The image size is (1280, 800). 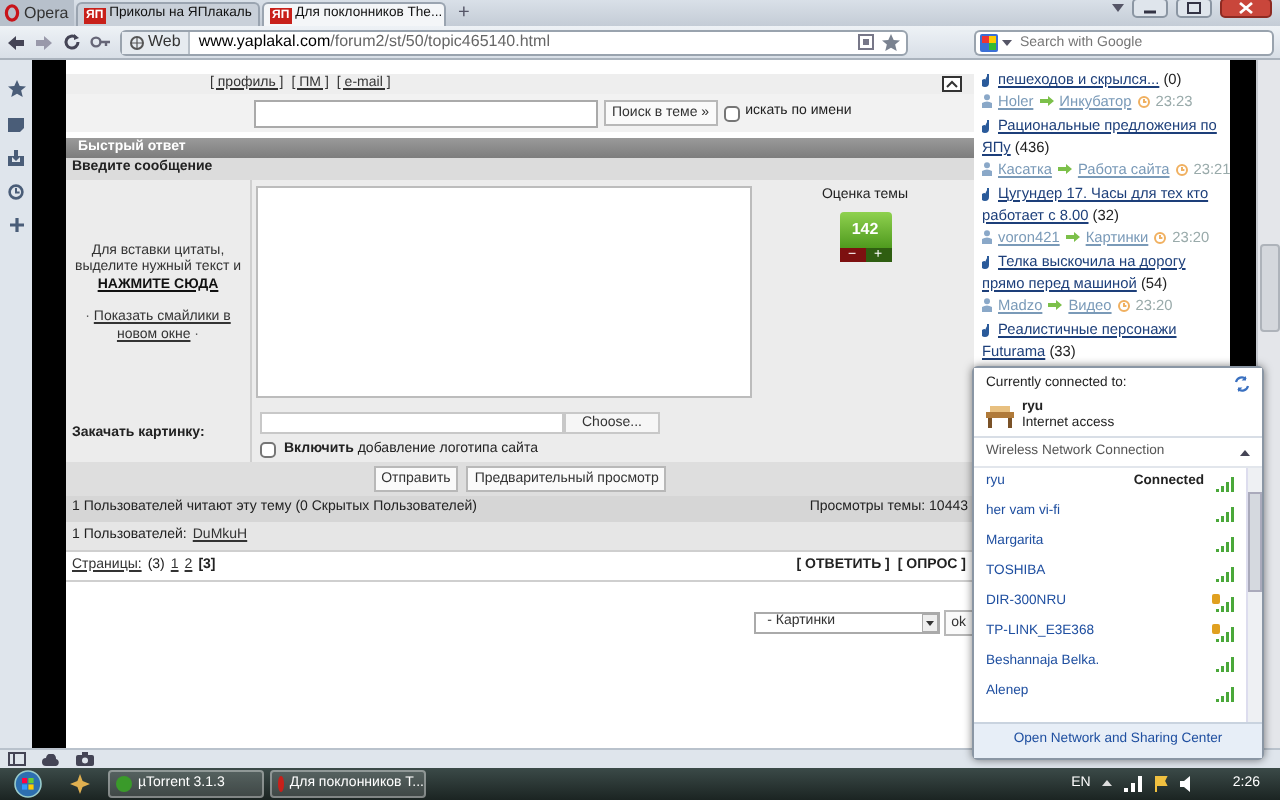 What do you see at coordinates (1161, 783) in the screenshot?
I see `flag-icon` at bounding box center [1161, 783].